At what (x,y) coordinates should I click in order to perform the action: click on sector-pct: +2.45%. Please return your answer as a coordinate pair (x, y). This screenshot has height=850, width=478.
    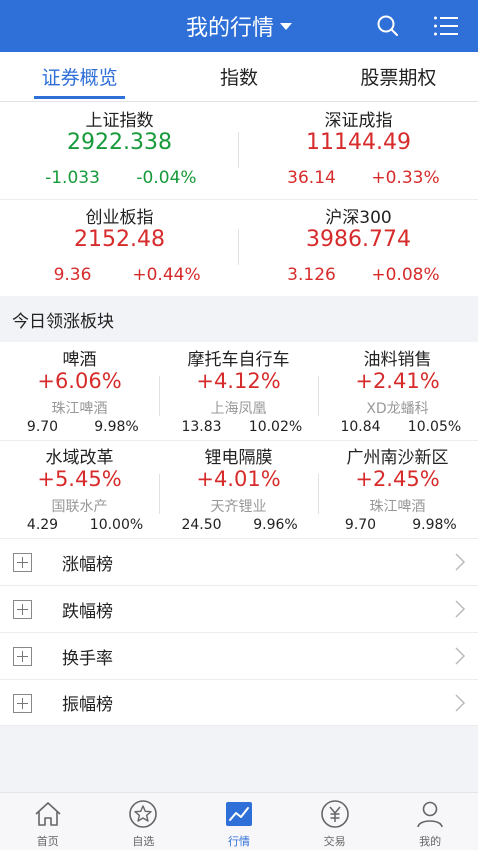
    Looking at the image, I should click on (397, 479).